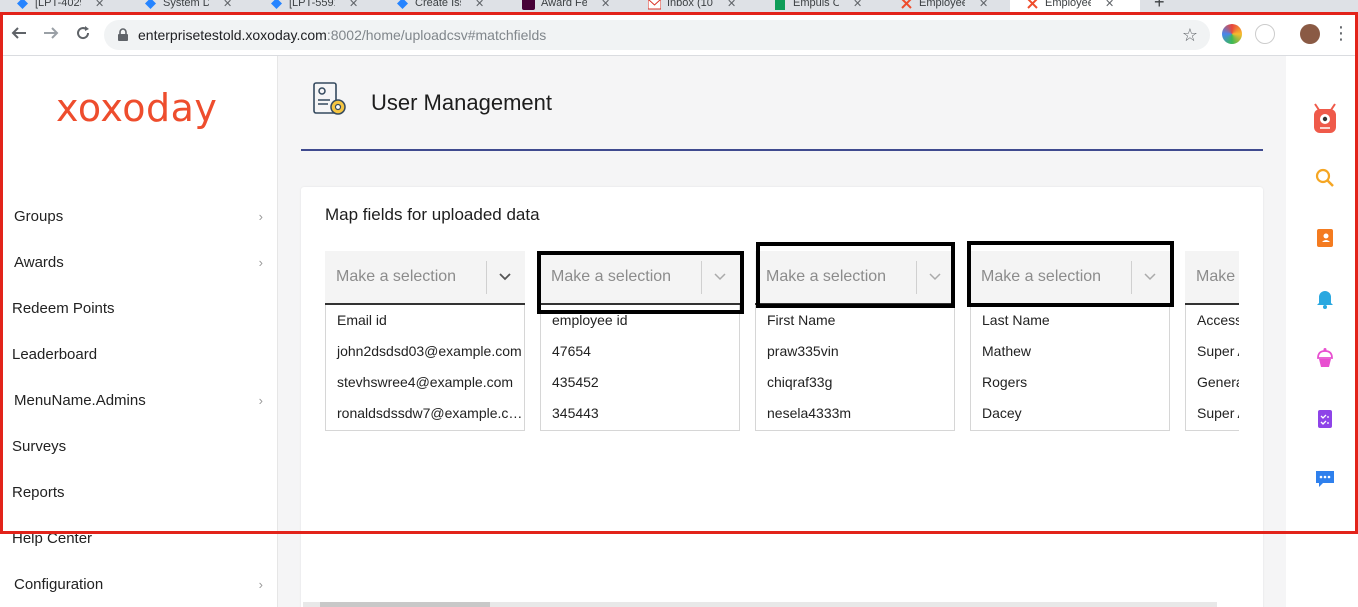 This screenshot has width=1358, height=607. I want to click on sidebar-item-redeem-points: Redeem Points, so click(138, 308).